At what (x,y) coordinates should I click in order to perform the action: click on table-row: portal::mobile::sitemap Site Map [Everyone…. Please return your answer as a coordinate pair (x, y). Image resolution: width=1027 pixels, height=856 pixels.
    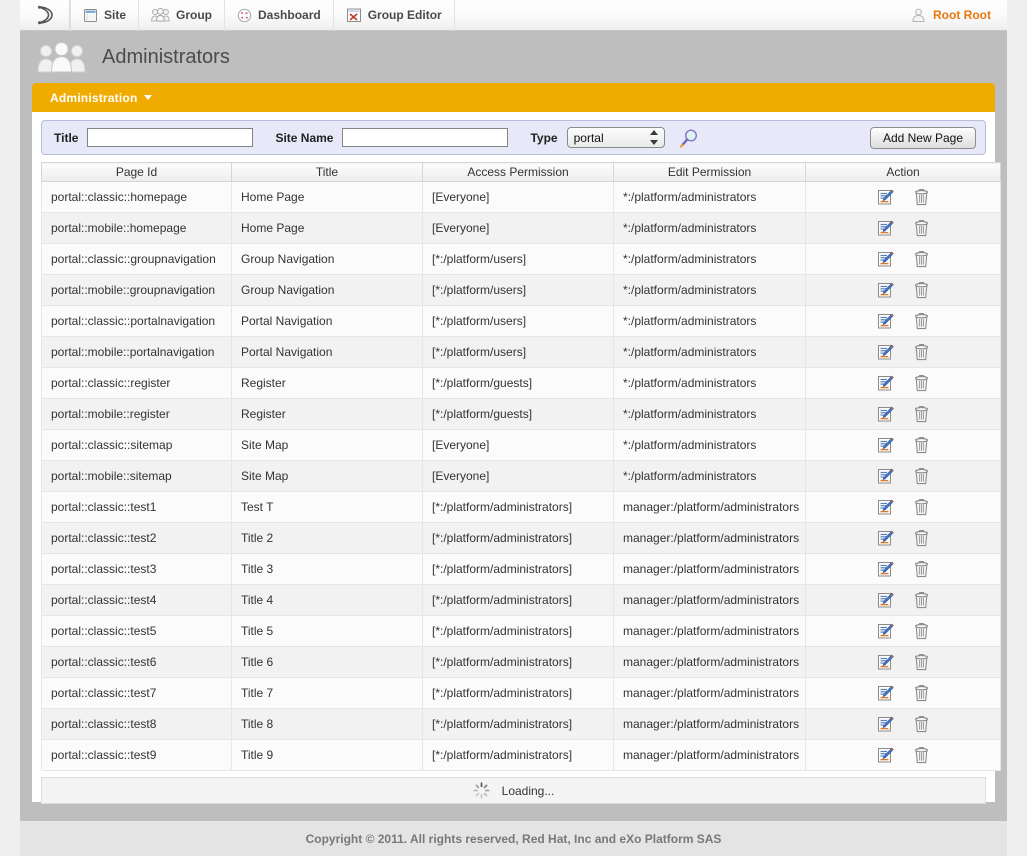
    Looking at the image, I should click on (521, 476).